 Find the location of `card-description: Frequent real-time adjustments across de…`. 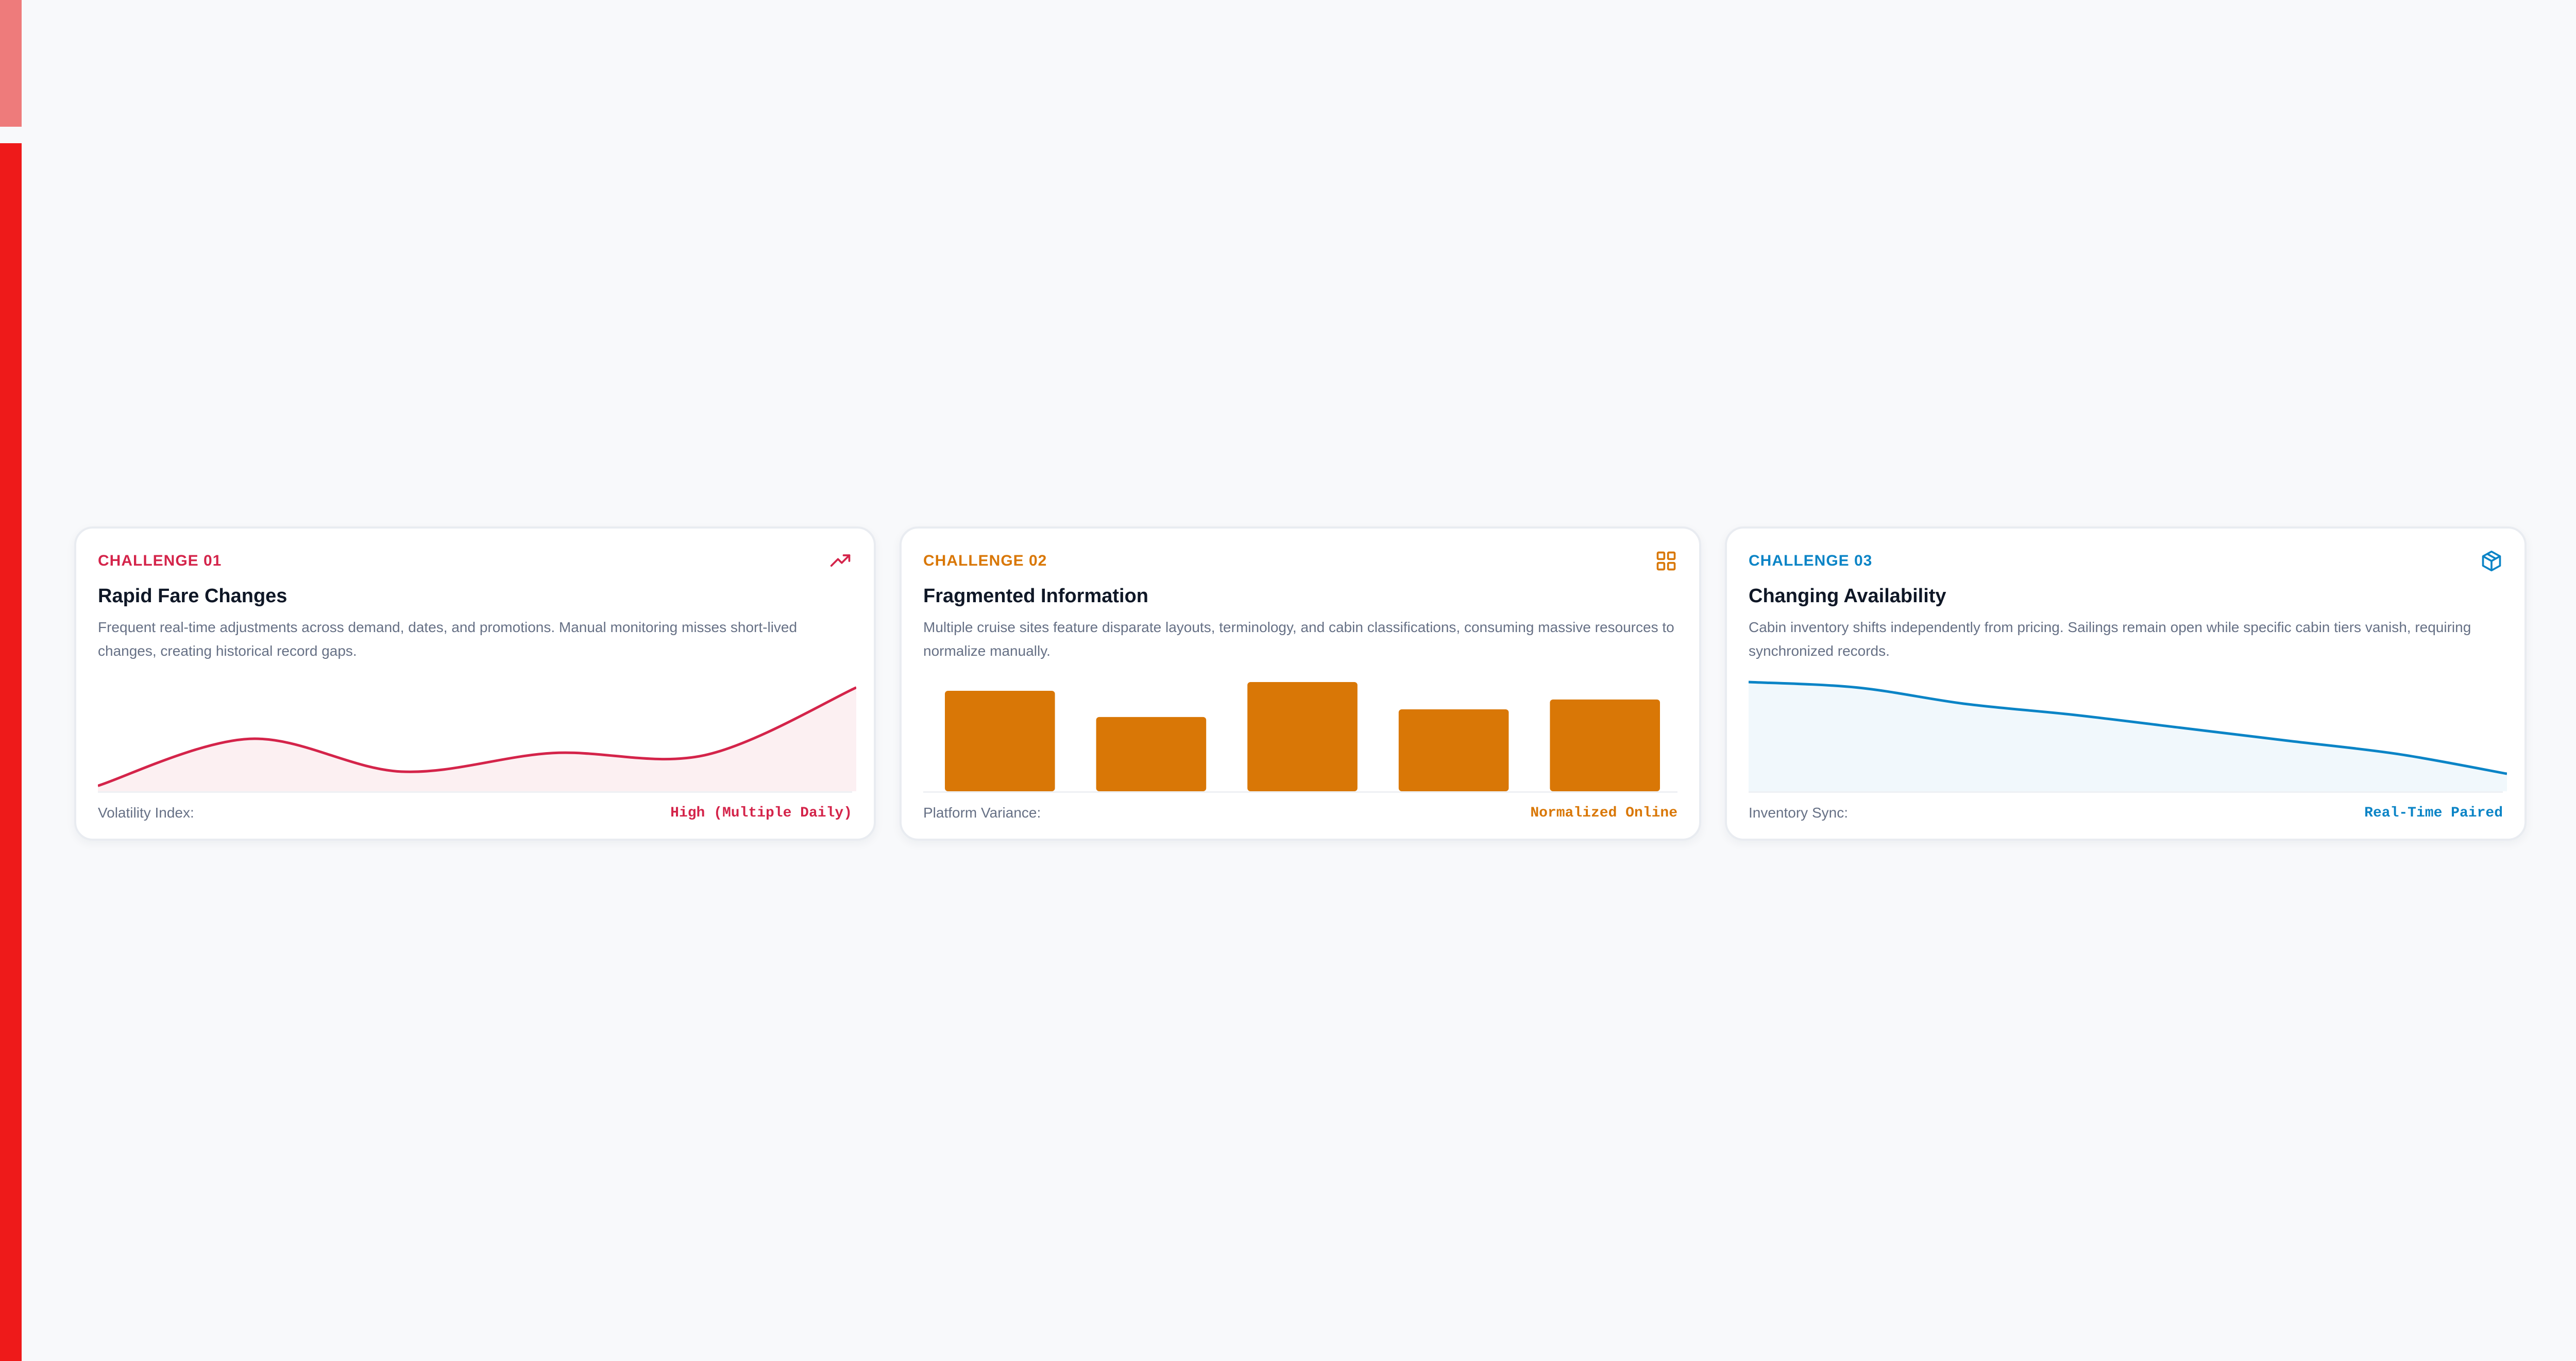

card-description: Frequent real-time adjustments across de… is located at coordinates (448, 639).